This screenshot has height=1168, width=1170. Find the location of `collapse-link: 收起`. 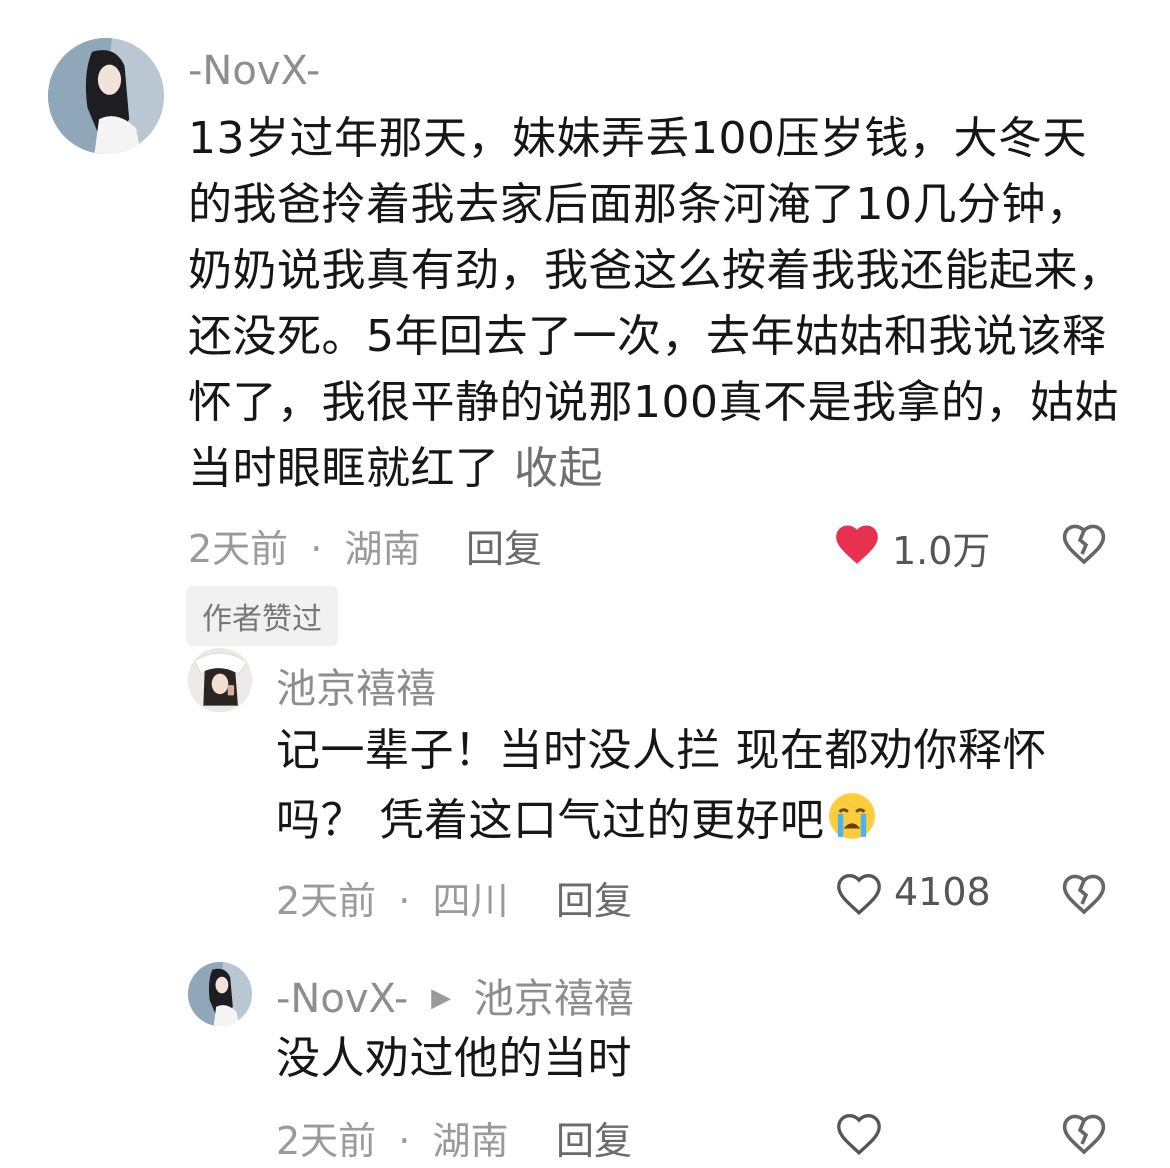

collapse-link: 收起 is located at coordinates (558, 468).